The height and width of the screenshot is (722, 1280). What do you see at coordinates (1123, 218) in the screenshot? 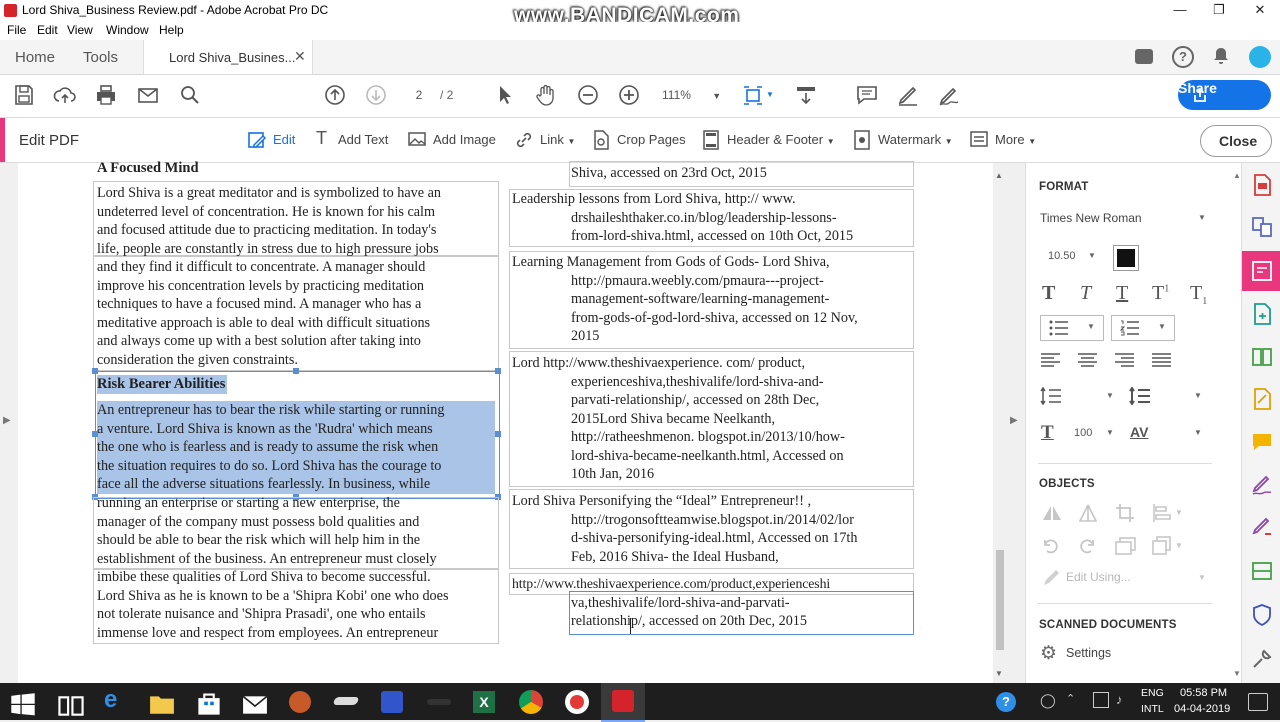
I see `font-family-dropdown: Times New Roman ▼` at bounding box center [1123, 218].